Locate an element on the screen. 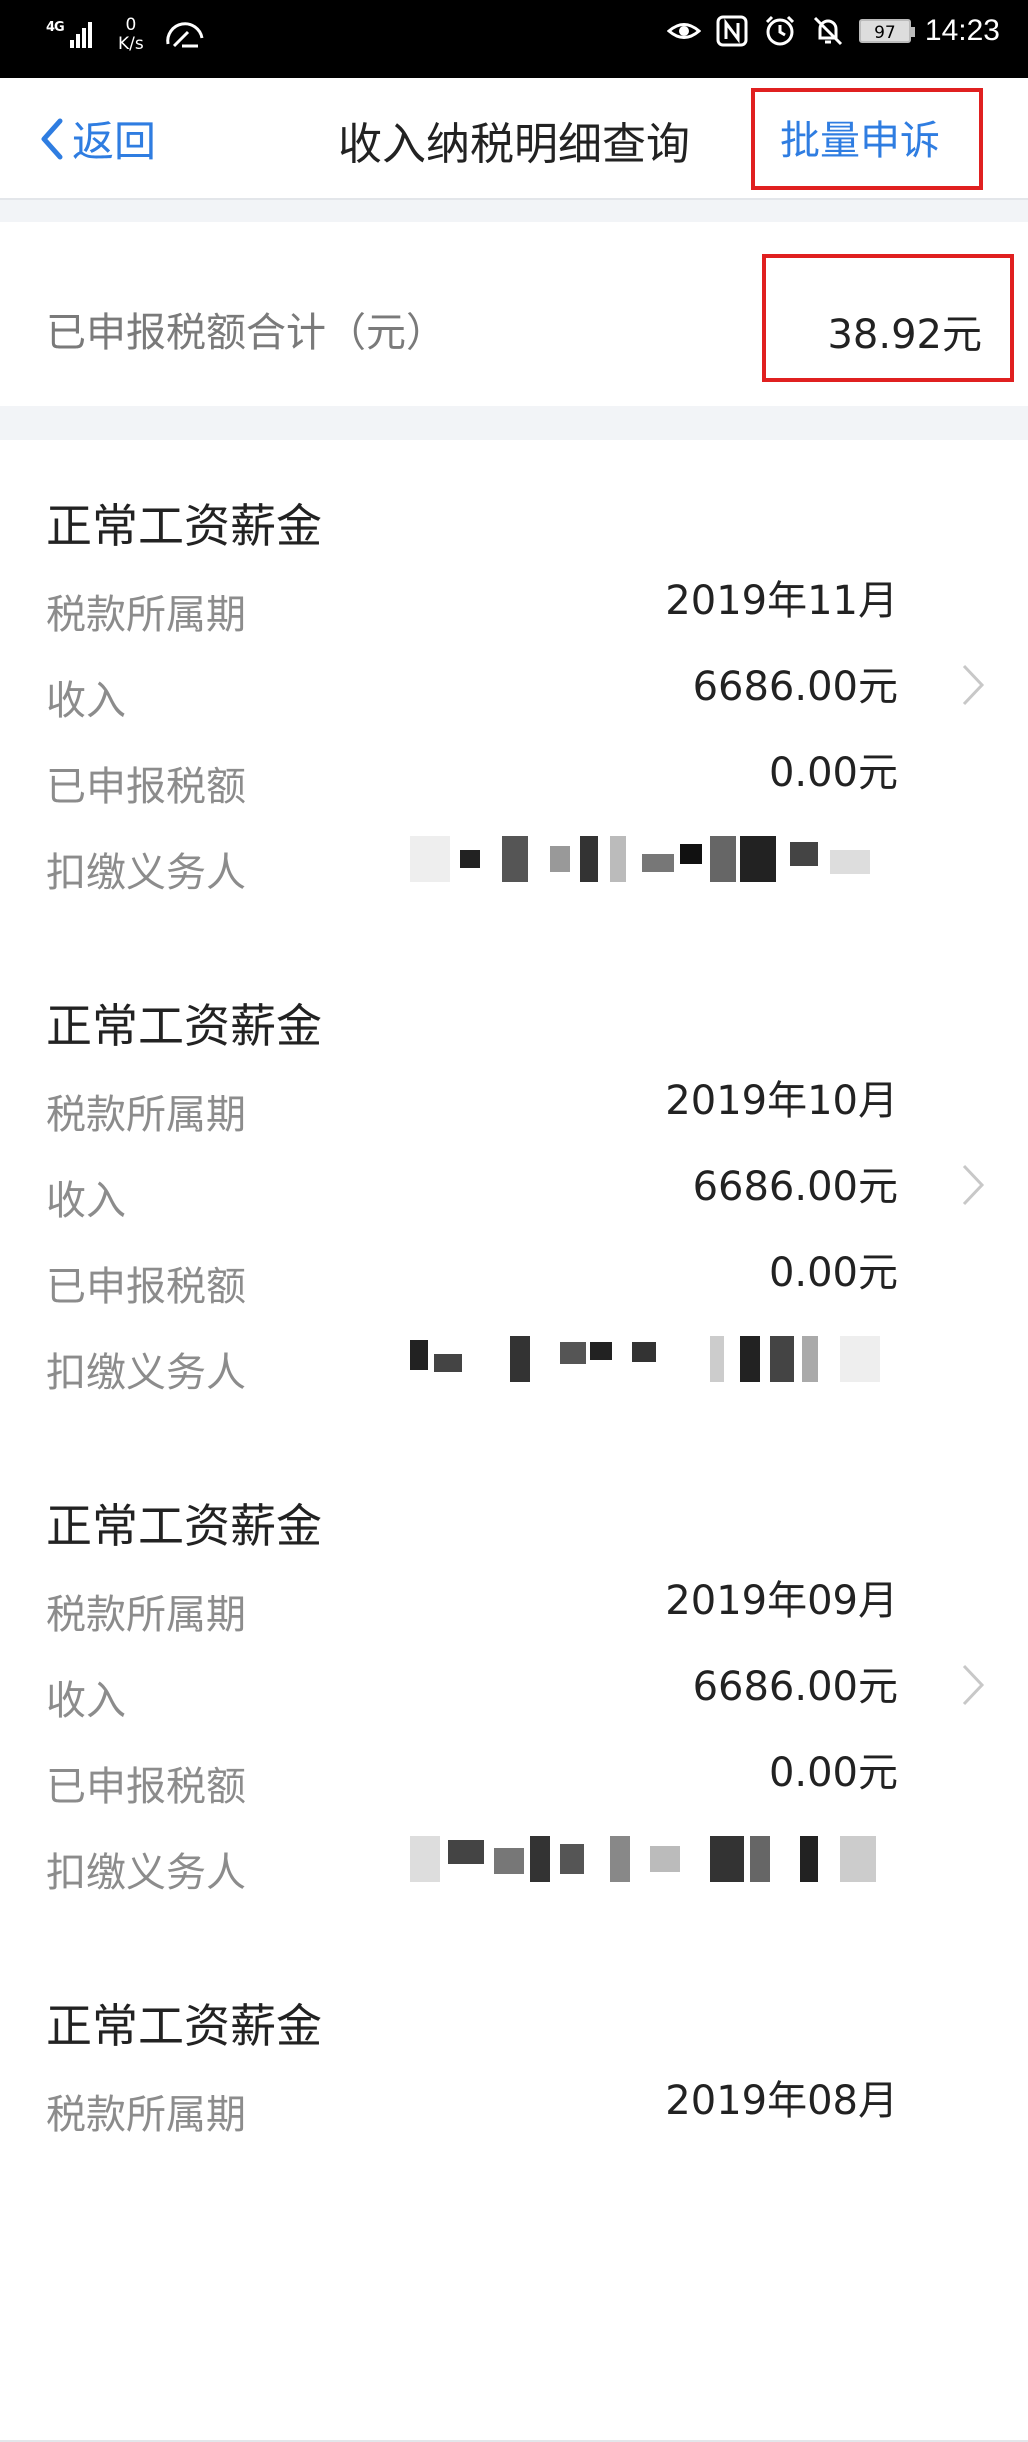 Image resolution: width=1028 pixels, height=2442 pixels. clock: 14:23 is located at coordinates (962, 30).